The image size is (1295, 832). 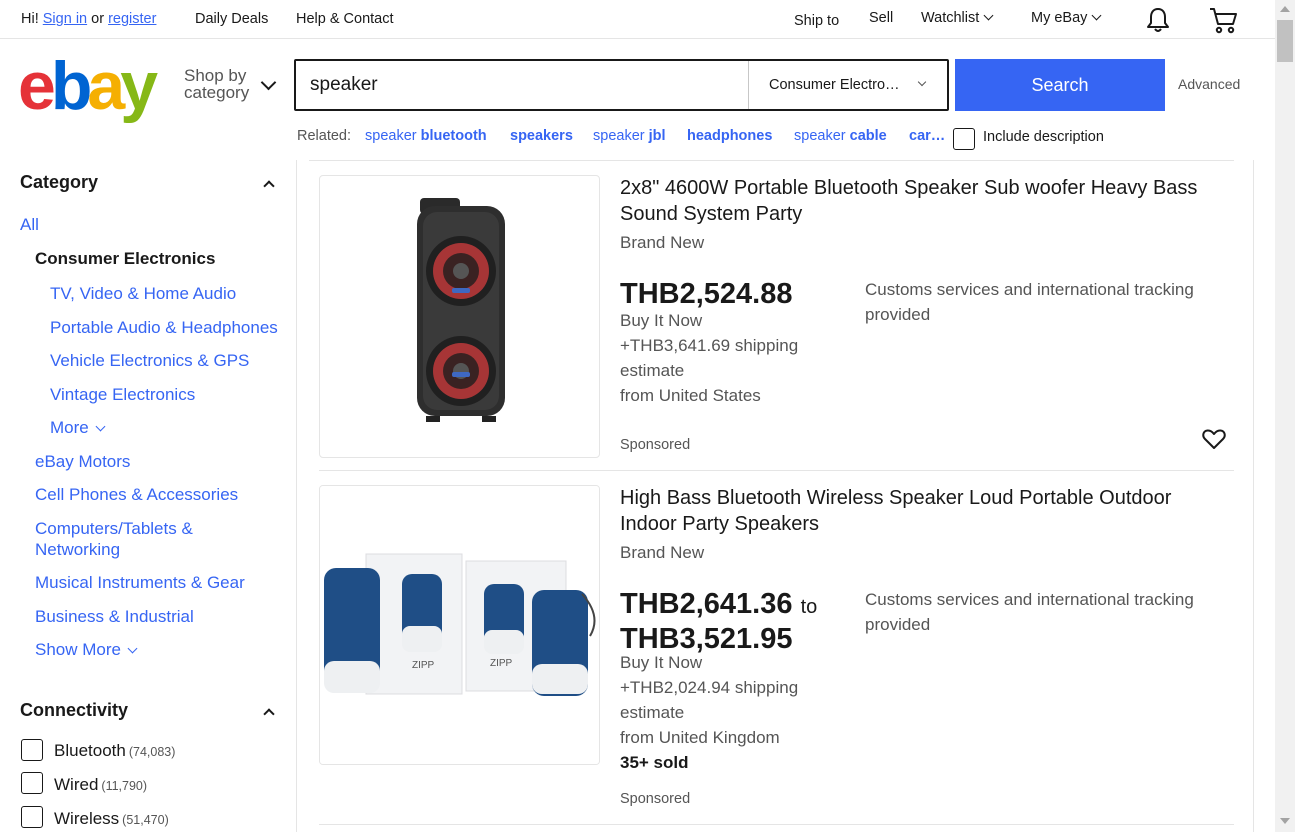 I want to click on item-location: from United Kingdom, so click(x=700, y=737).